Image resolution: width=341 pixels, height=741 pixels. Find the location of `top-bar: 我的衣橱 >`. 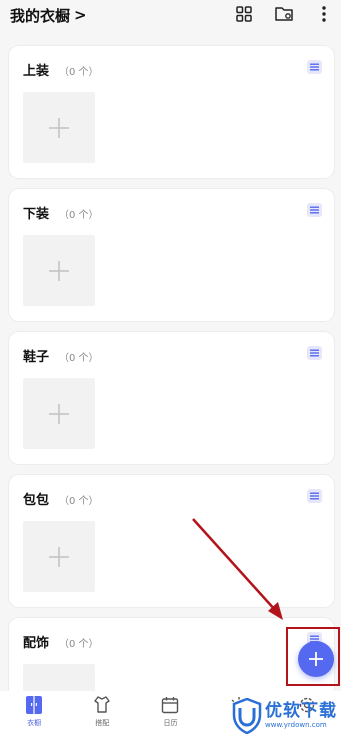

top-bar: 我的衣橱 > is located at coordinates (170, 15).